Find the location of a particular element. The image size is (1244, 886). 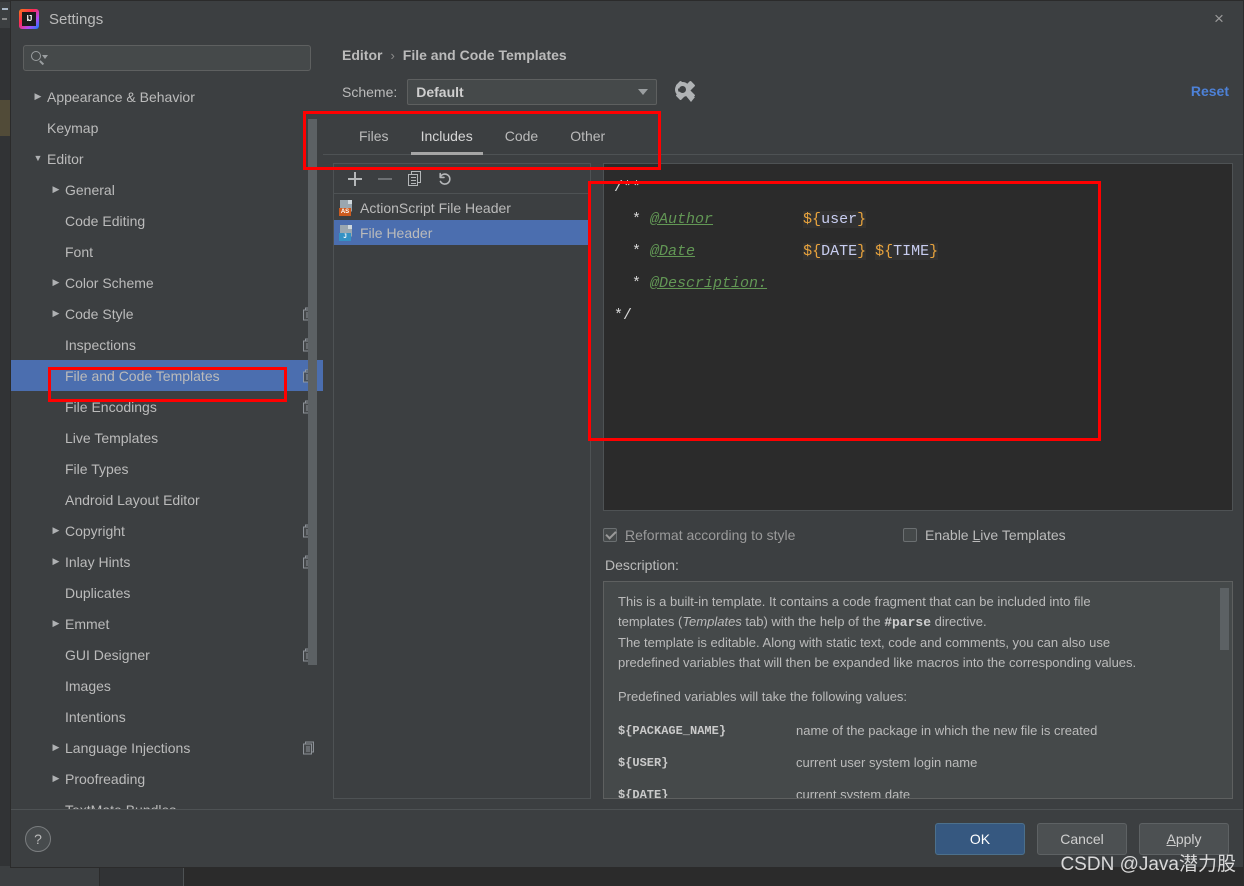

gear-icon is located at coordinates (684, 92).